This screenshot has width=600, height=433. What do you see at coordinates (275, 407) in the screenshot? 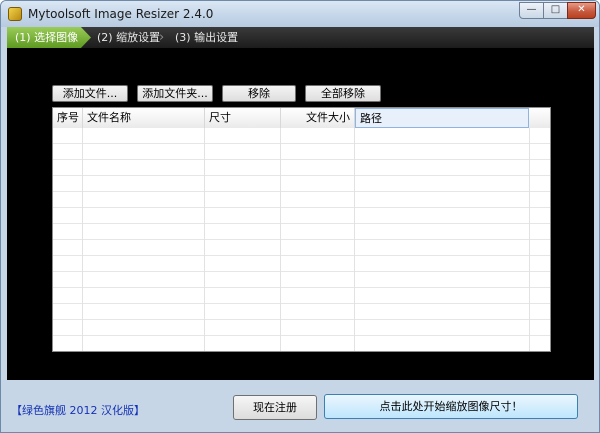
I see `register-button: 现在注册` at bounding box center [275, 407].